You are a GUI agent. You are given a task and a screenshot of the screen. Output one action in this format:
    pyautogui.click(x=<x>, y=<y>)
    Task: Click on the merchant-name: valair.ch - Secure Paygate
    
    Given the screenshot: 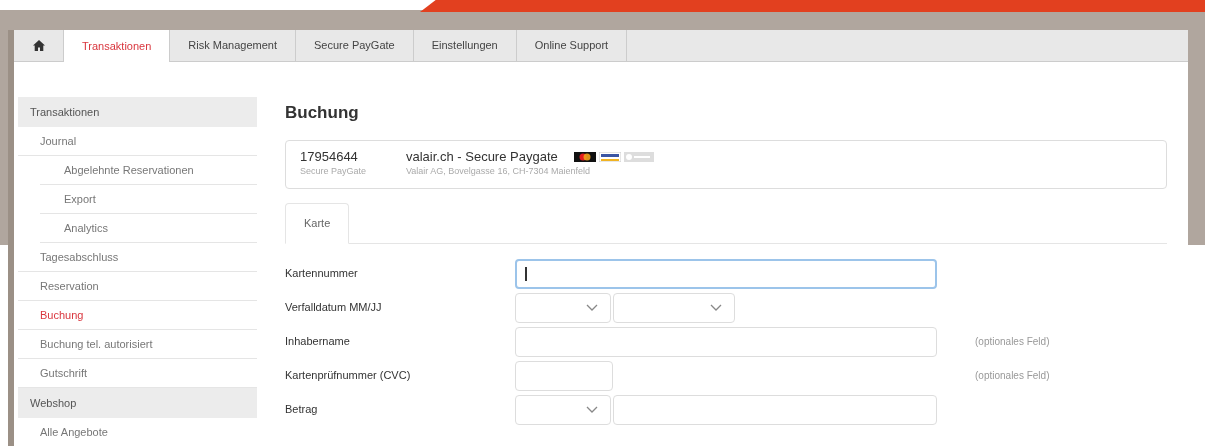 What is the action you would take?
    pyautogui.click(x=482, y=157)
    